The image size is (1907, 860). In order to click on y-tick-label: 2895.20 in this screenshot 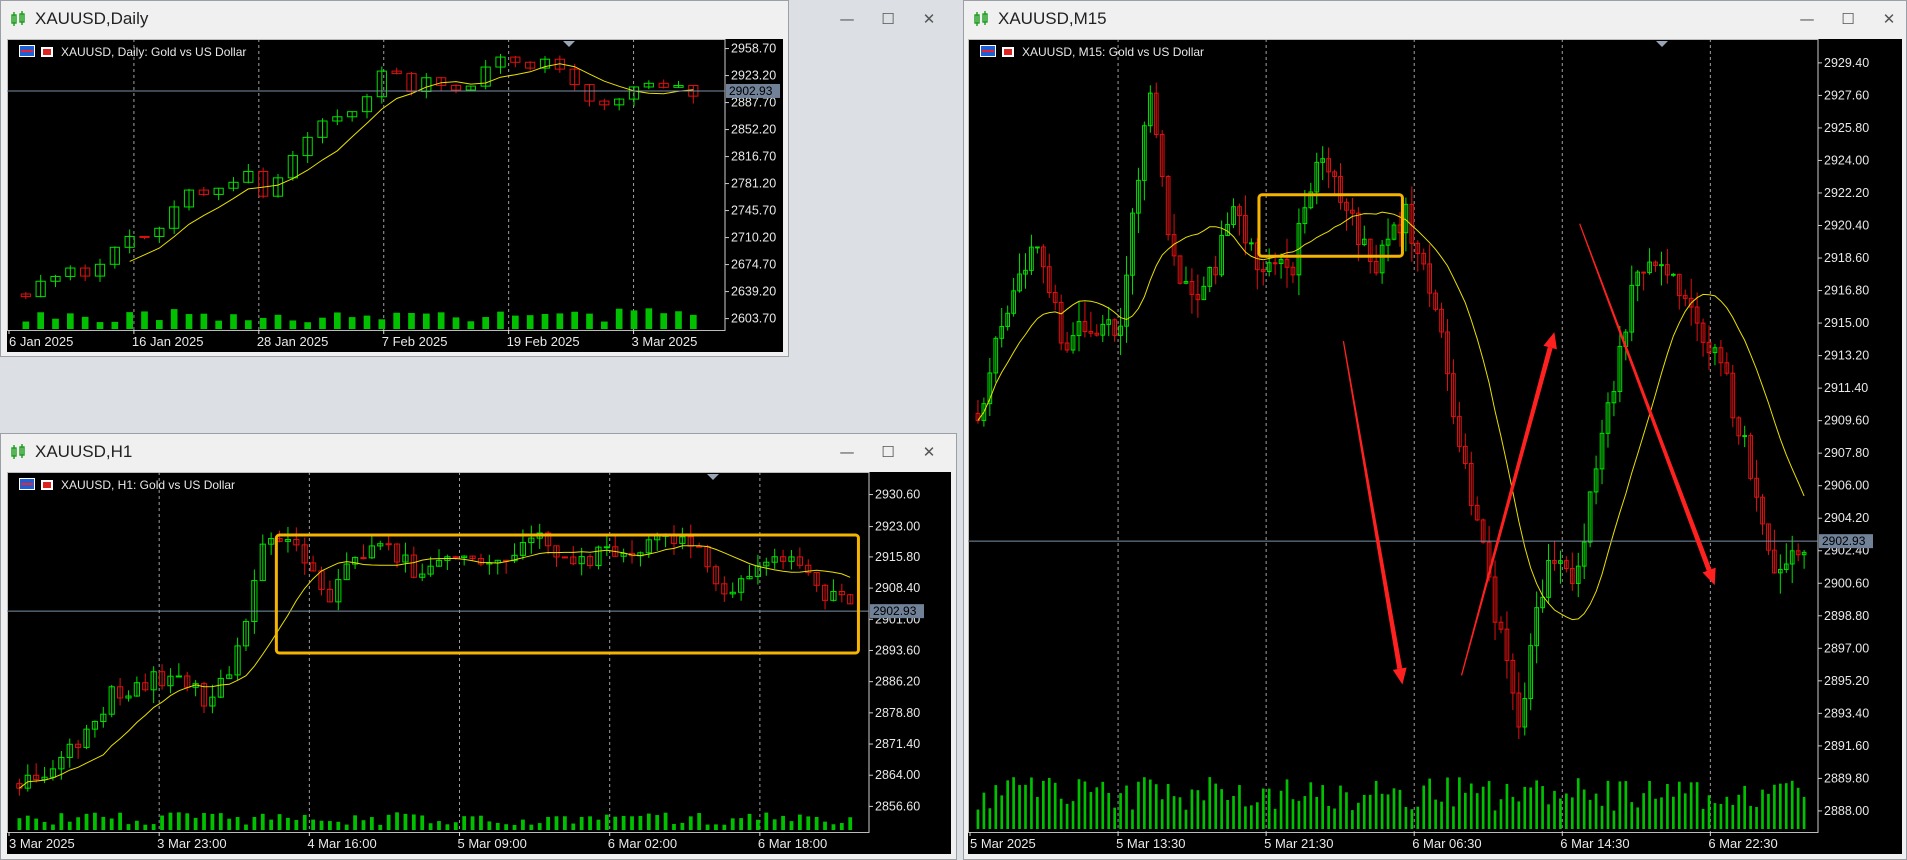, I will do `click(1846, 681)`.